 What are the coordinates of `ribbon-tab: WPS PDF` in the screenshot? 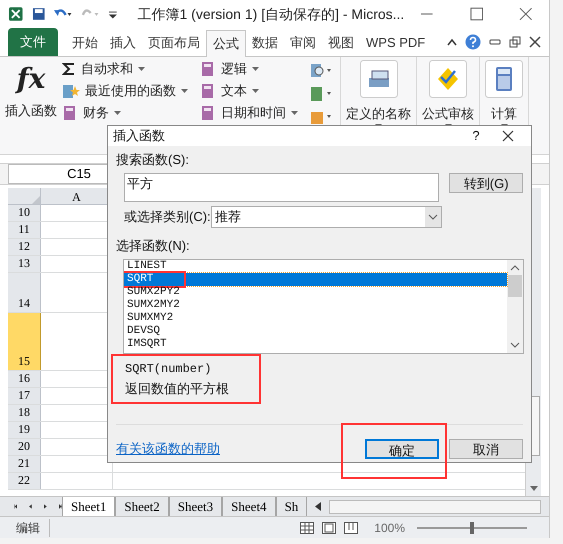 It's located at (396, 43).